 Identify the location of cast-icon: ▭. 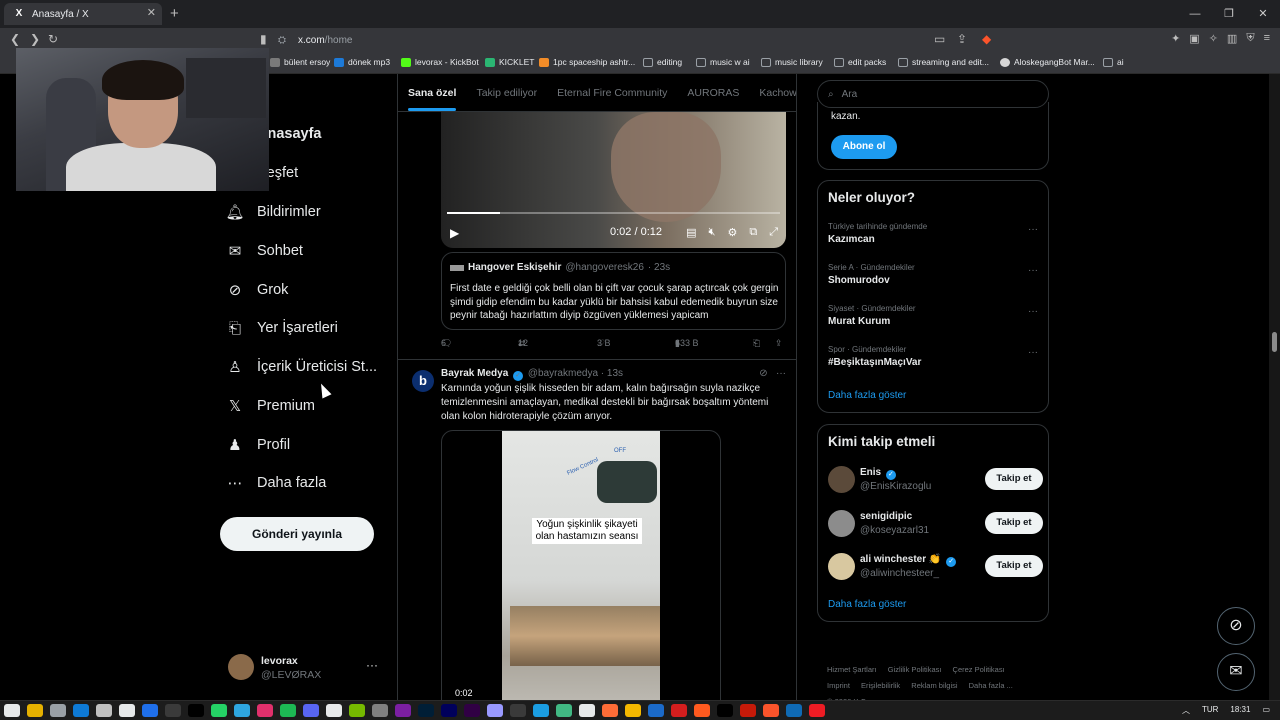
(939, 39).